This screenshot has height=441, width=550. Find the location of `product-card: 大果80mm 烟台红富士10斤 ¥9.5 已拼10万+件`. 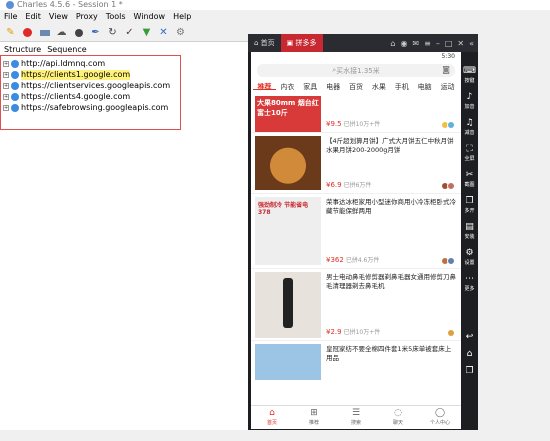

product-card: 大果80mm 烟台红富士10斤 ¥9.5 已拼10万+件 is located at coordinates (356, 113).